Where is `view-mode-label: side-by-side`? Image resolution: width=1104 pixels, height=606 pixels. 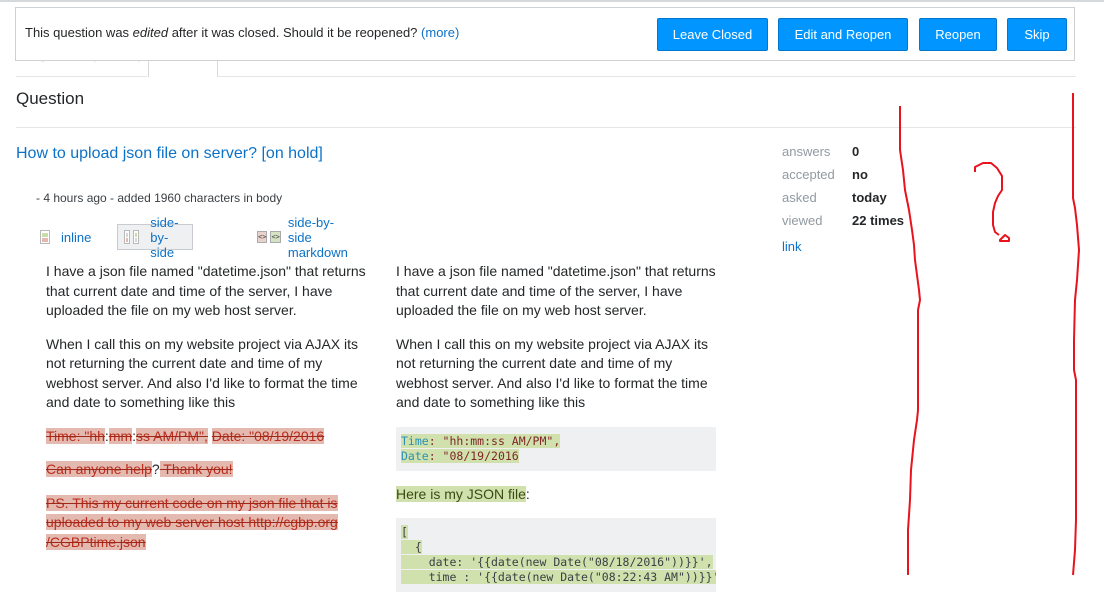
view-mode-label: side-by-side is located at coordinates (164, 237).